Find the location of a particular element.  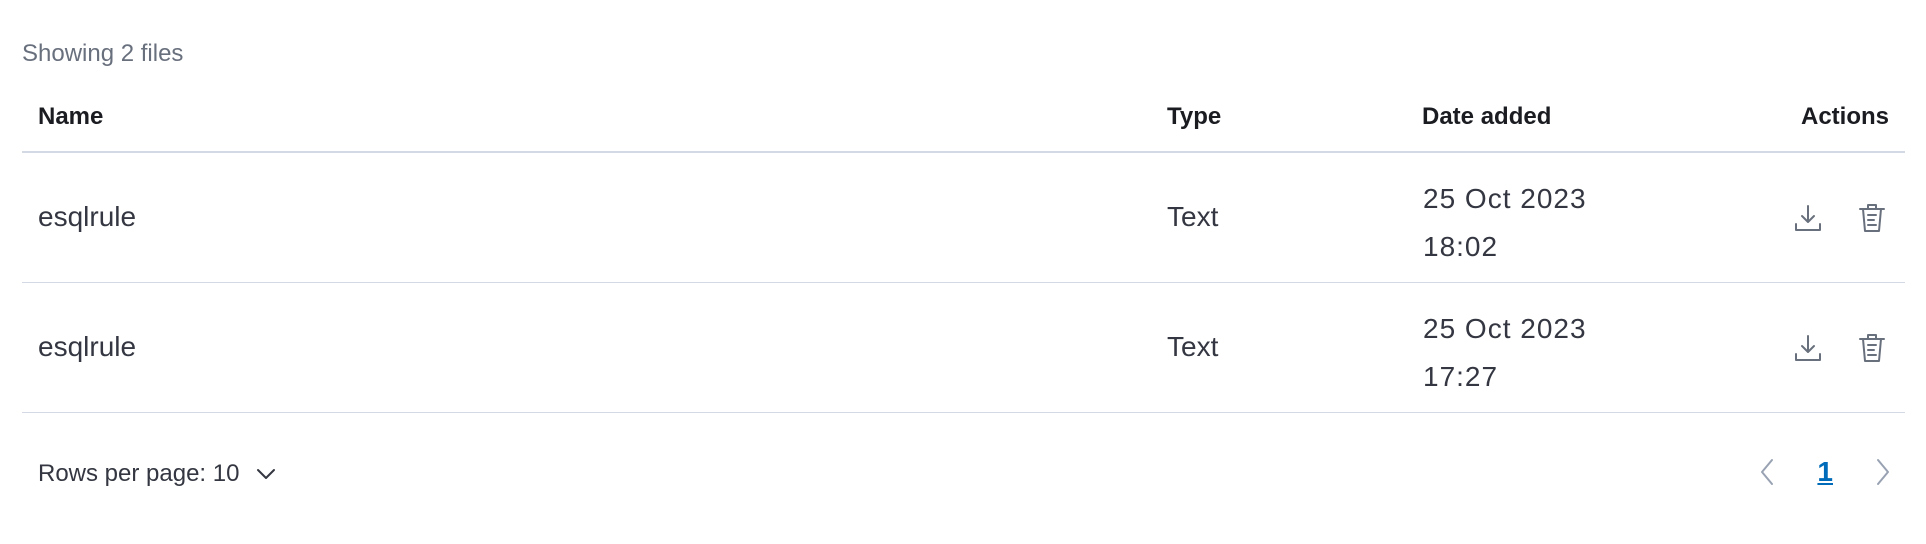

previous-page-button is located at coordinates (1767, 472).